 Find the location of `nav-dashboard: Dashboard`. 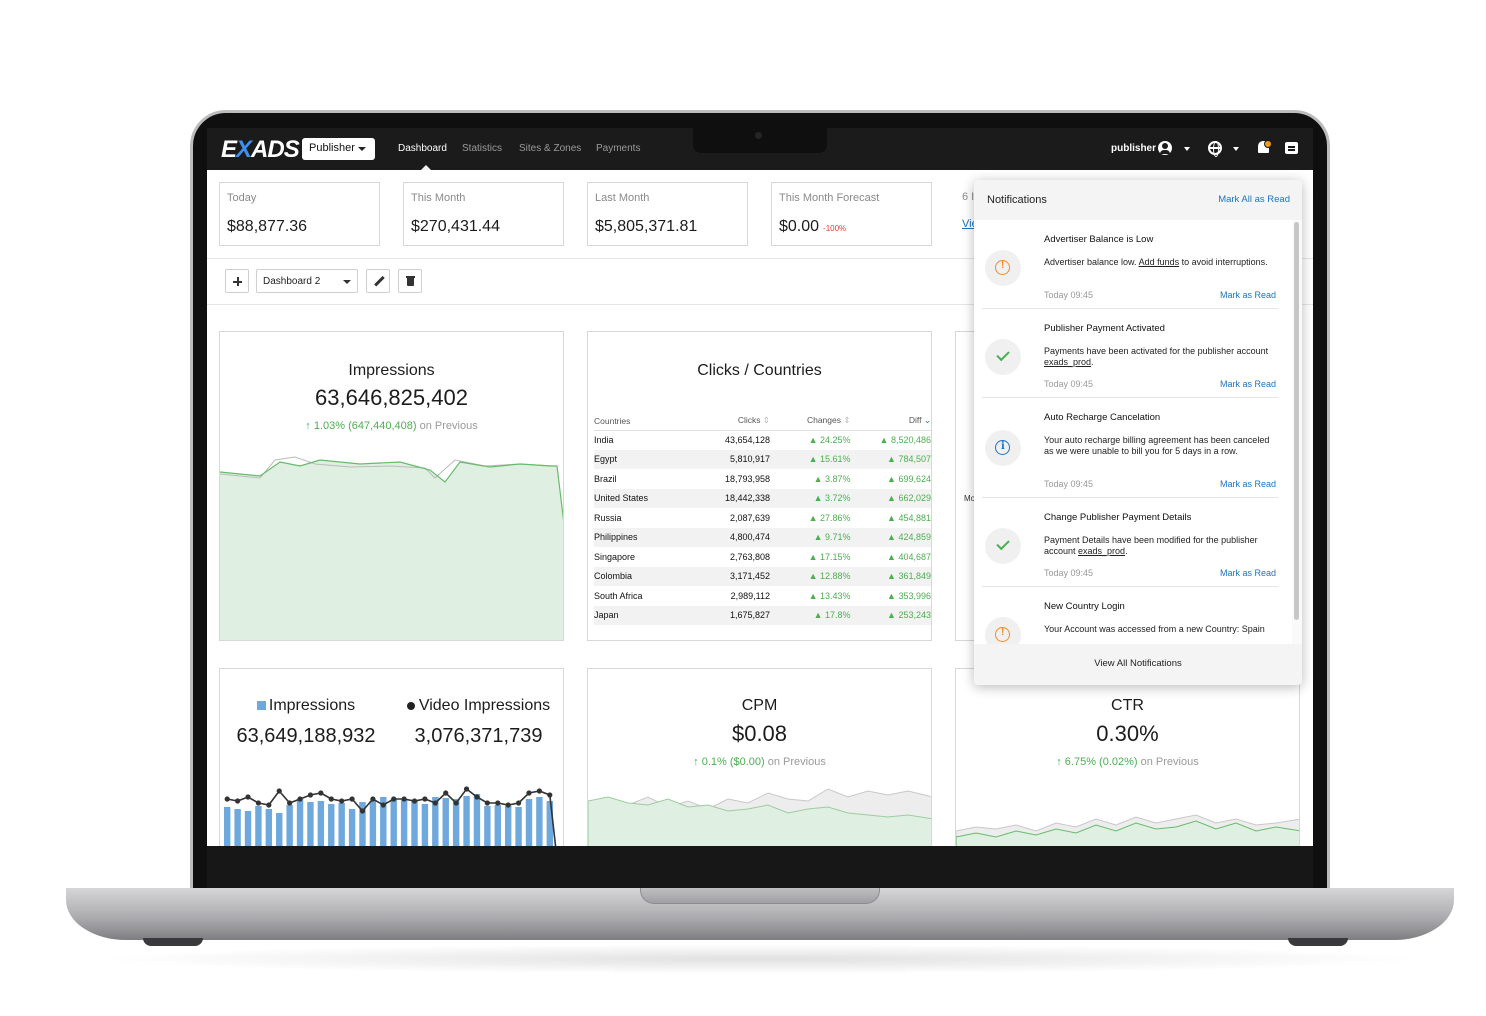

nav-dashboard: Dashboard is located at coordinates (422, 148).